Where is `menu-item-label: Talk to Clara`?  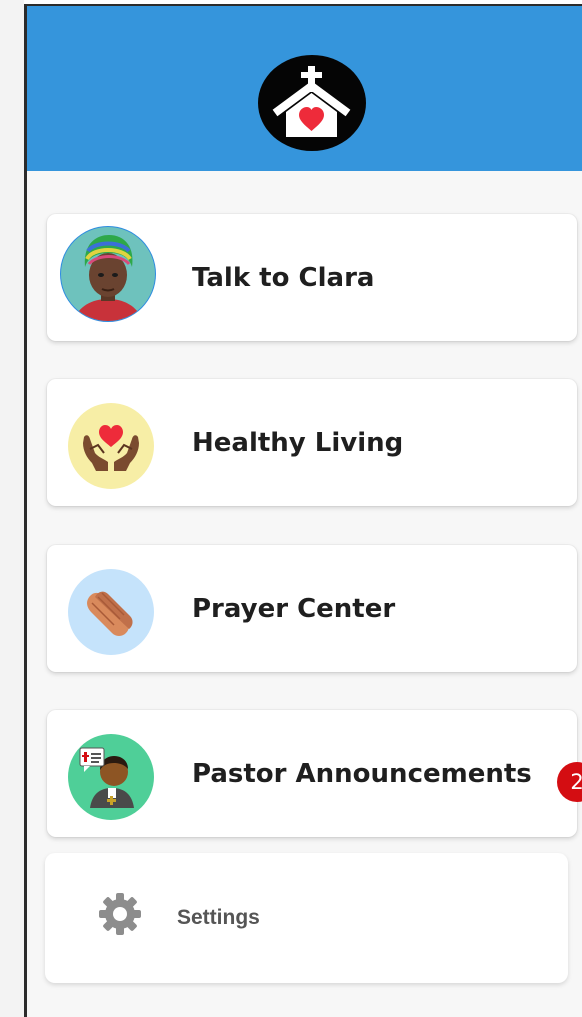 menu-item-label: Talk to Clara is located at coordinates (283, 277).